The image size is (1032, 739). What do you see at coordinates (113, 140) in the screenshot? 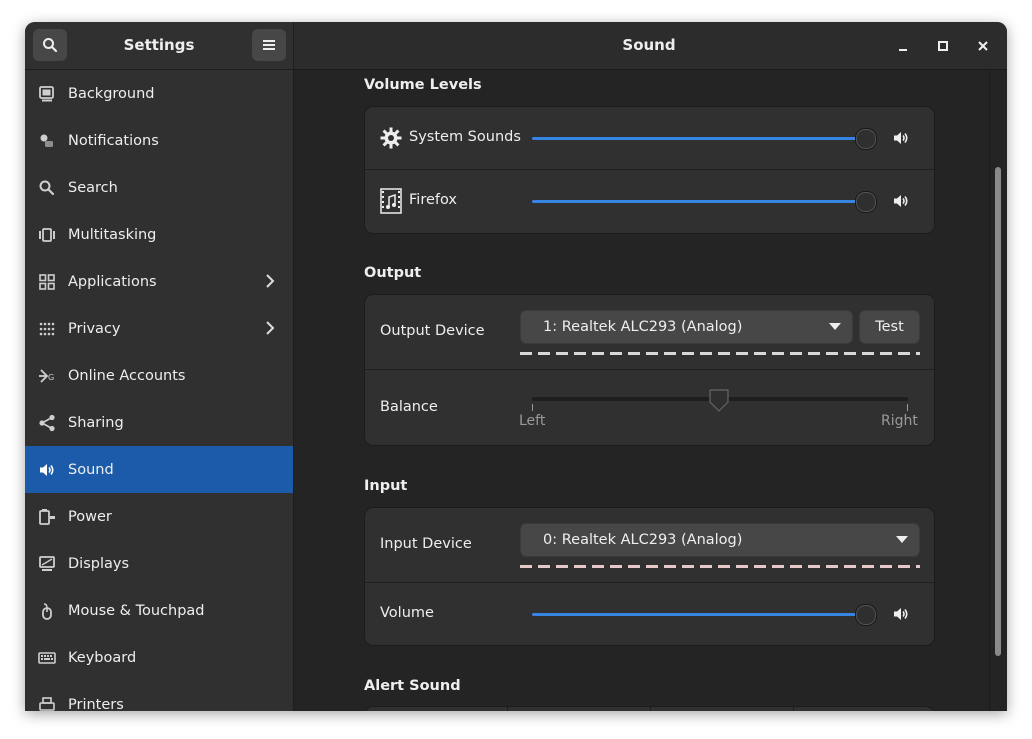
I see `sidebar-item-label: Notifications` at bounding box center [113, 140].